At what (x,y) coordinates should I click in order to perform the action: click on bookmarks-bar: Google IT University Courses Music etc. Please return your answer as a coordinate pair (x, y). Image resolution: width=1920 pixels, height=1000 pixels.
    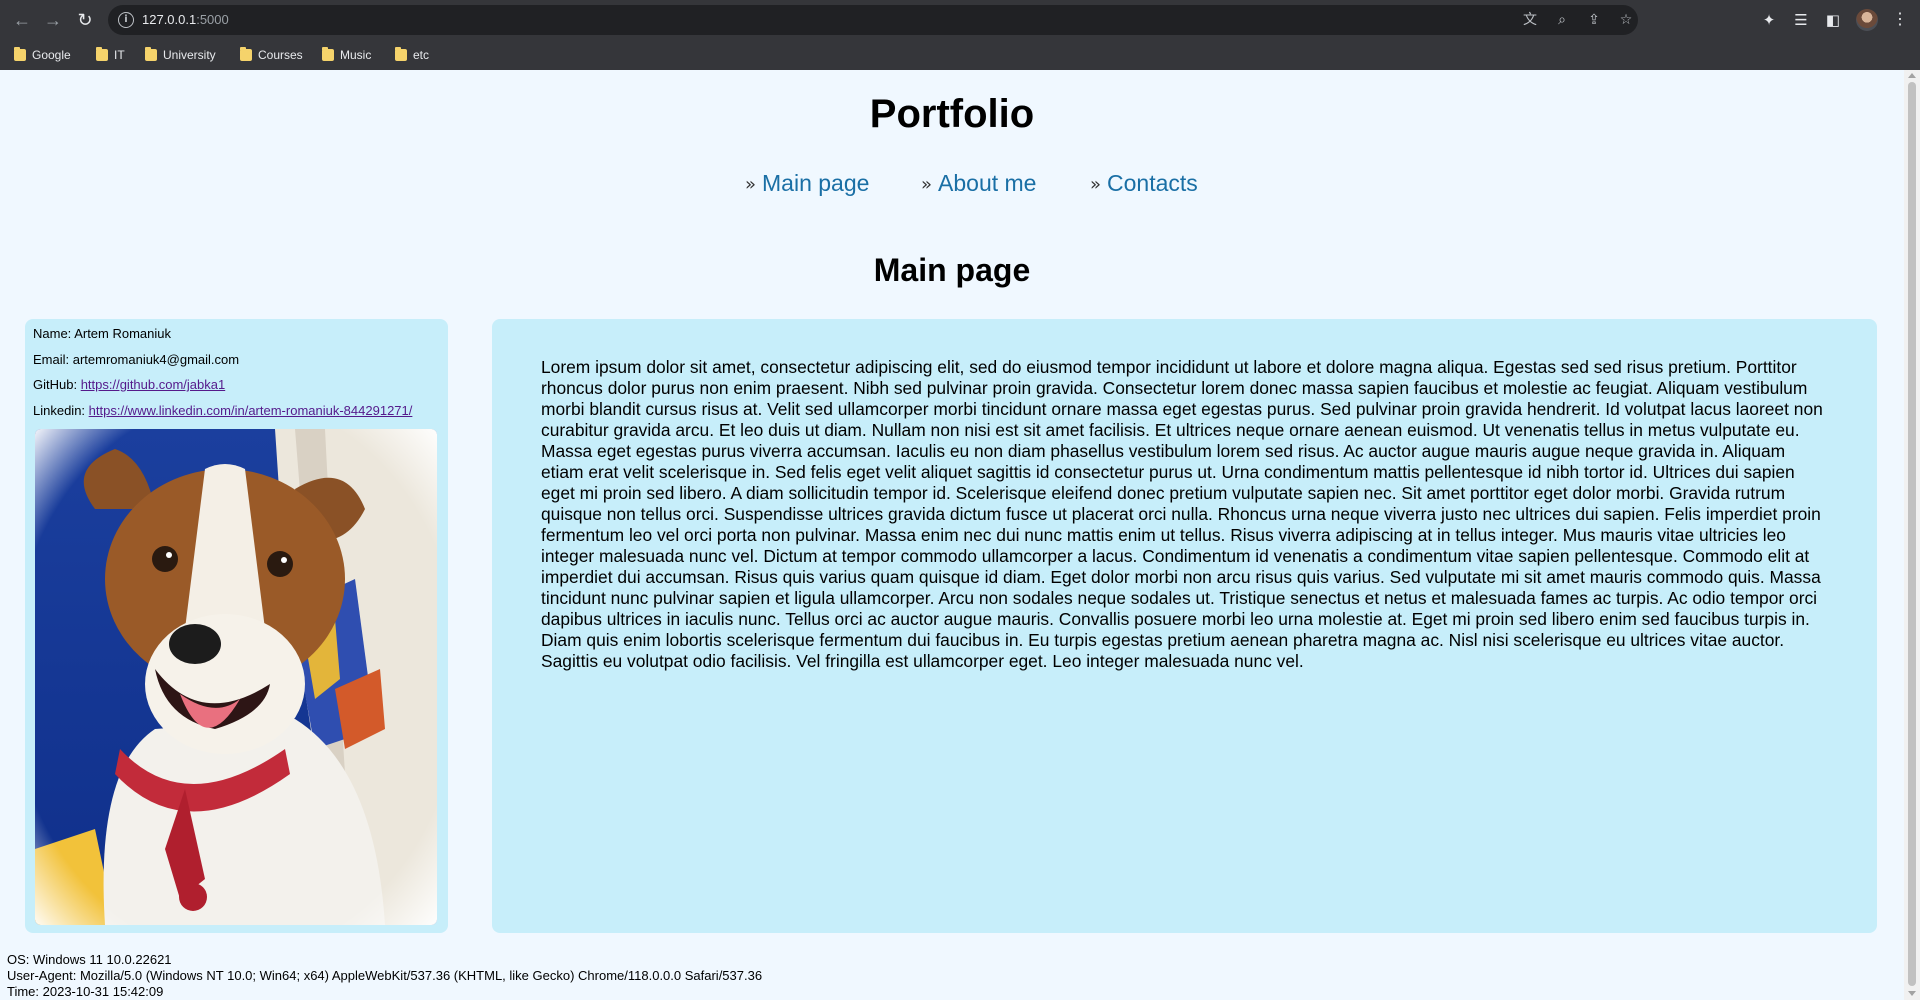
    Looking at the image, I should click on (960, 55).